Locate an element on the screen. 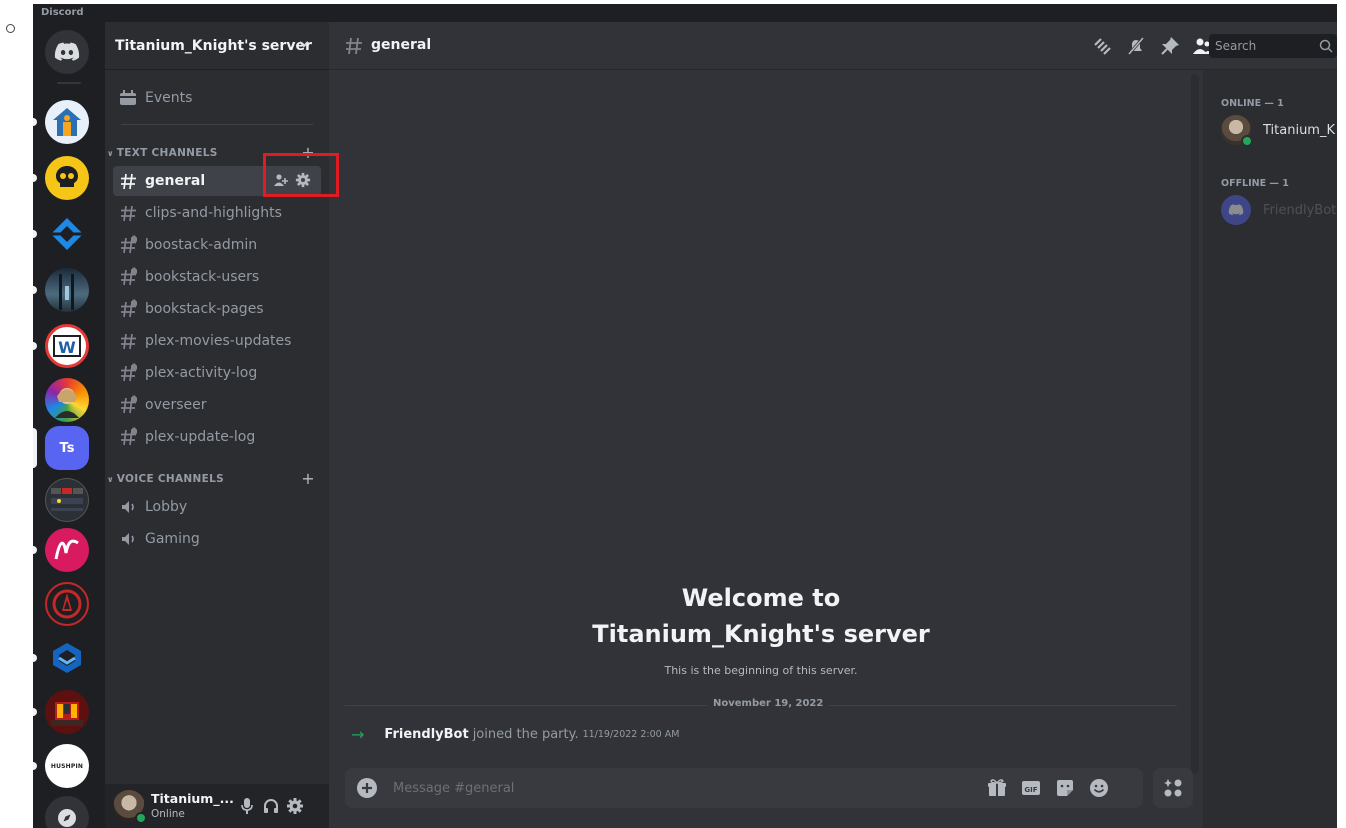 The height and width of the screenshot is (828, 1346). message-timestamp: 11/19/2022 2:00 AM is located at coordinates (631, 734).